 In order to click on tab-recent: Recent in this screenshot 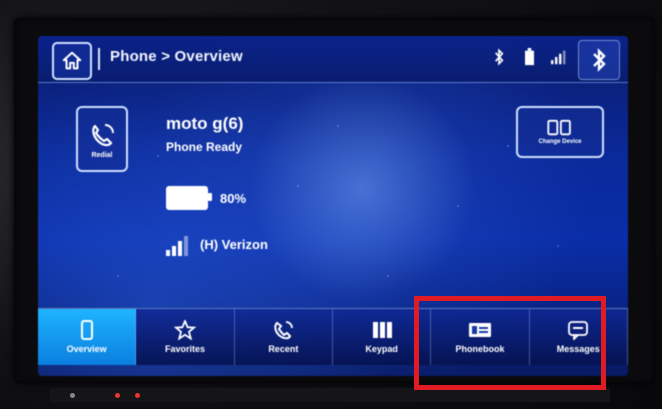, I will do `click(284, 337)`.